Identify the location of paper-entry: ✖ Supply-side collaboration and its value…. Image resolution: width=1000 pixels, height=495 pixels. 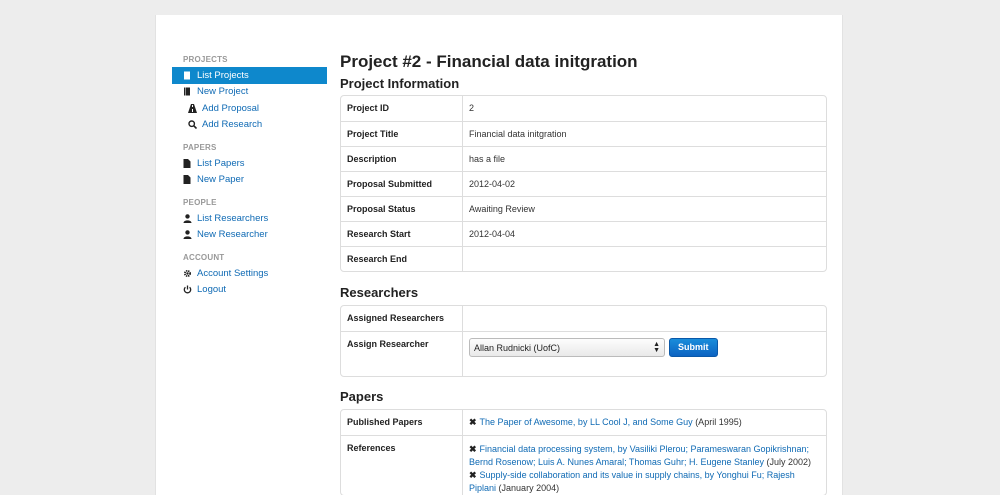
(644, 482).